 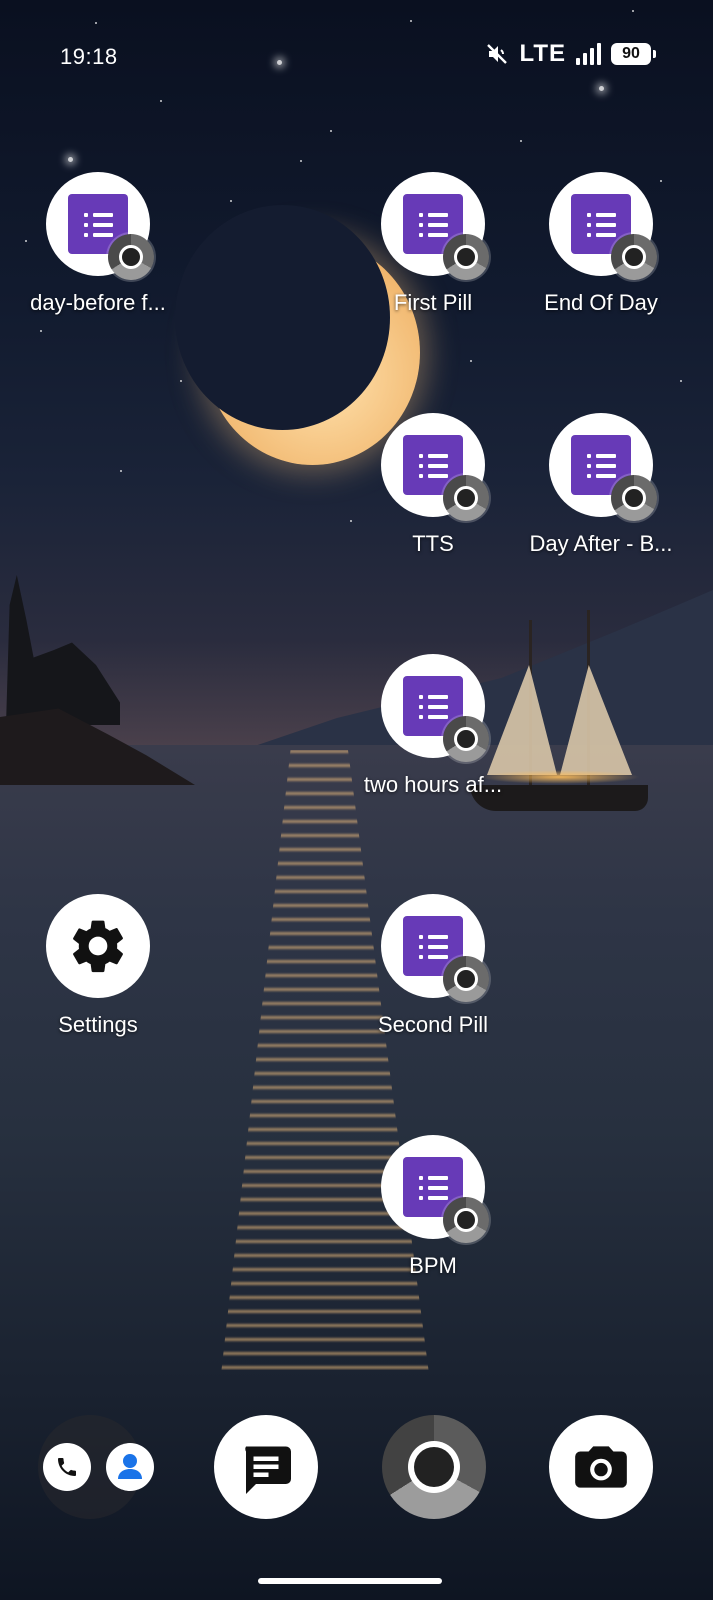 I want to click on app-label: Settings, so click(x=98, y=1024).